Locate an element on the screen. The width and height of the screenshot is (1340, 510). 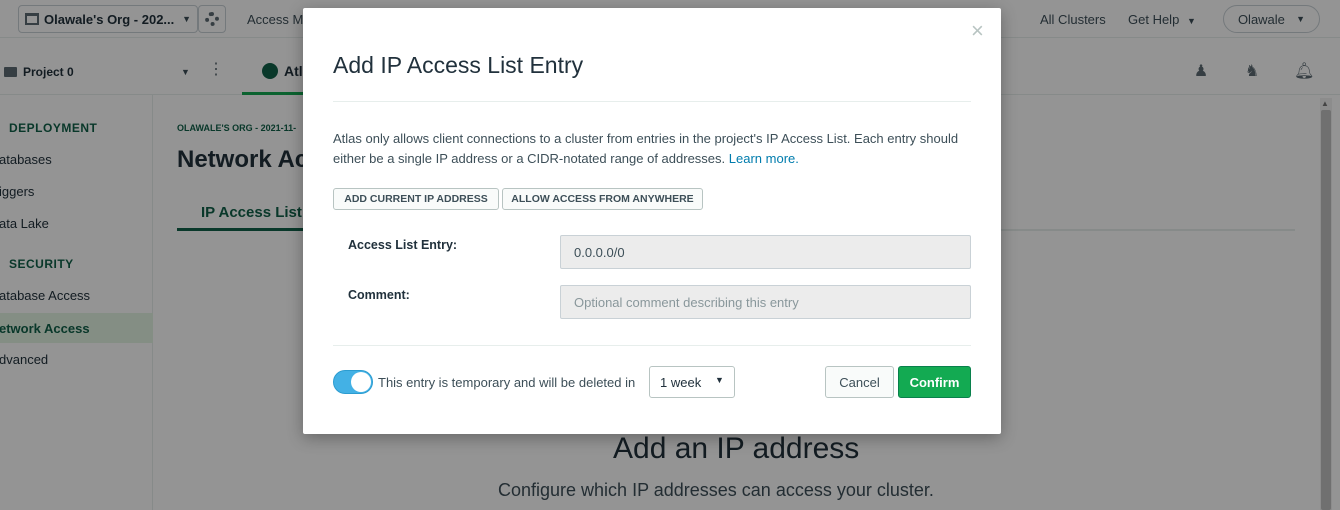
access-list-entry-label: Access List Entry: is located at coordinates (403, 245).